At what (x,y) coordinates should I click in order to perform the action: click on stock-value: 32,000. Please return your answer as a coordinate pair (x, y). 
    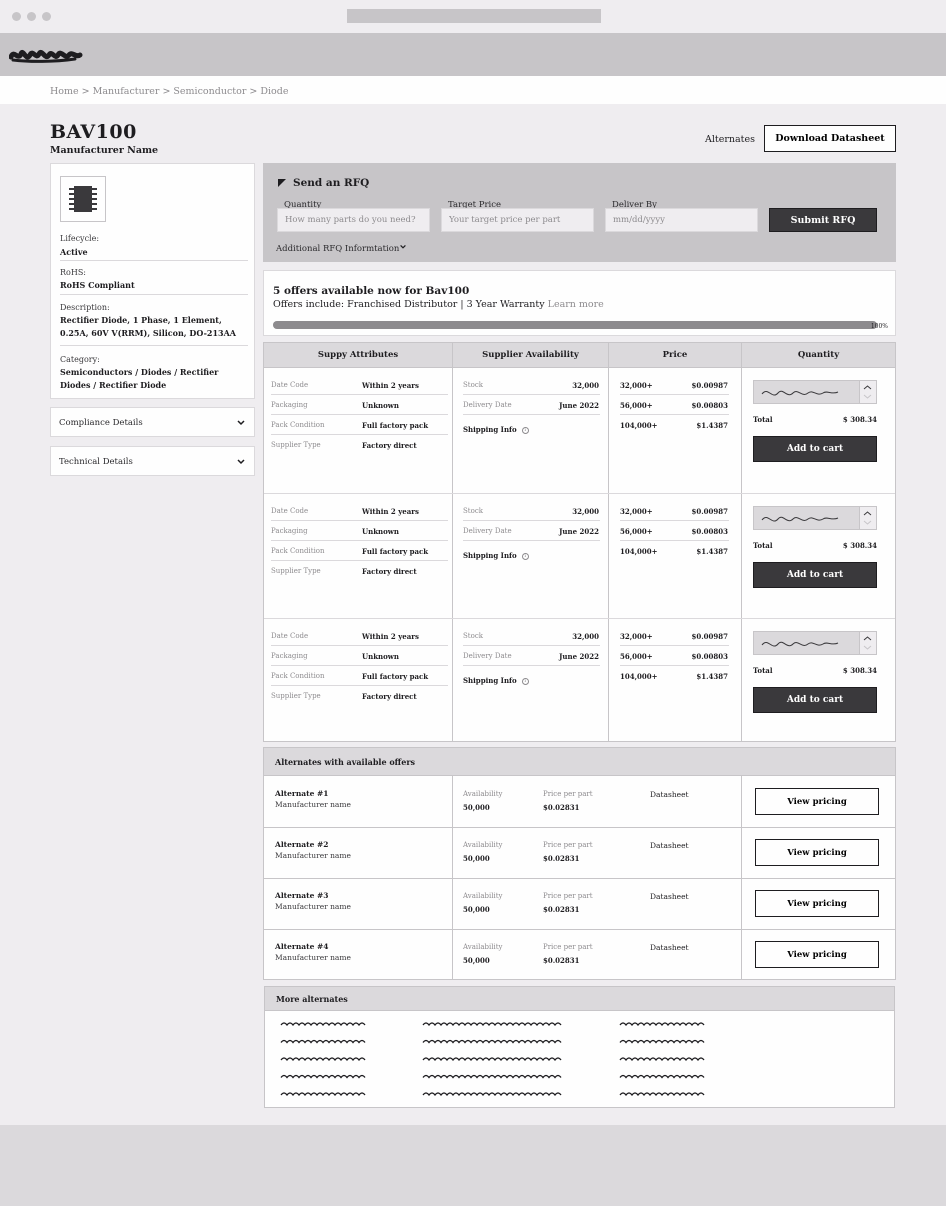
    Looking at the image, I should click on (585, 511).